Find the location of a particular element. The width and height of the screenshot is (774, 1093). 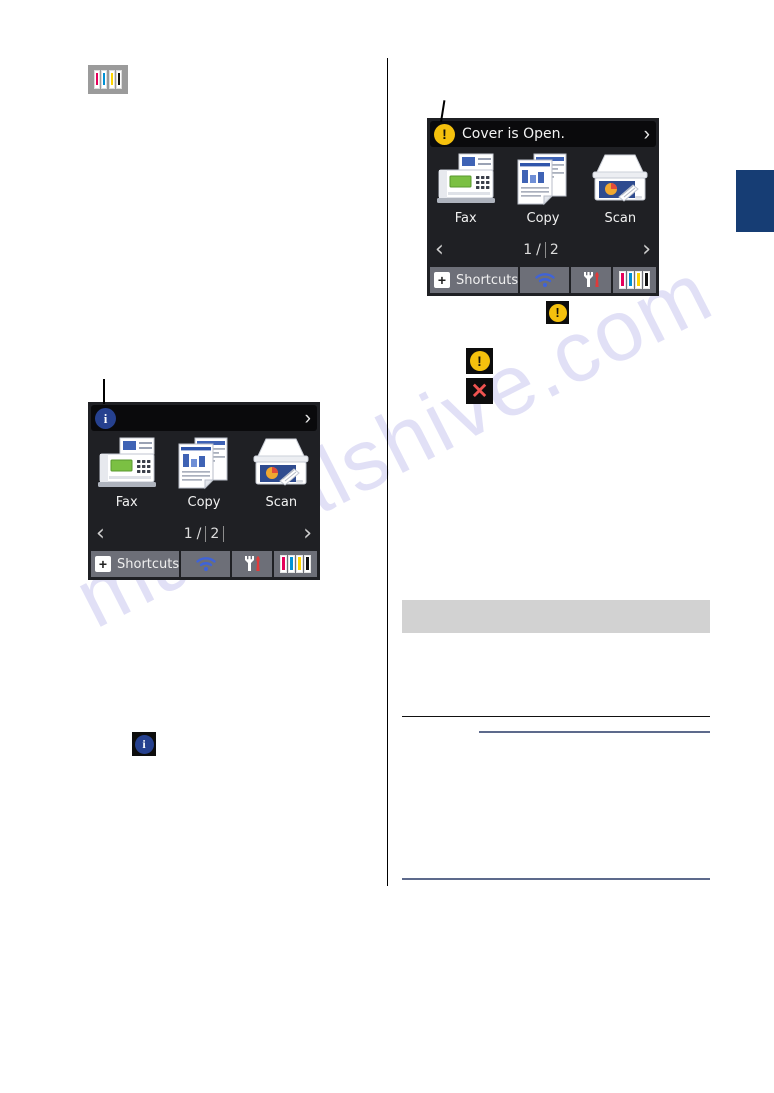

status-message: Cover is Open. is located at coordinates (513, 134).